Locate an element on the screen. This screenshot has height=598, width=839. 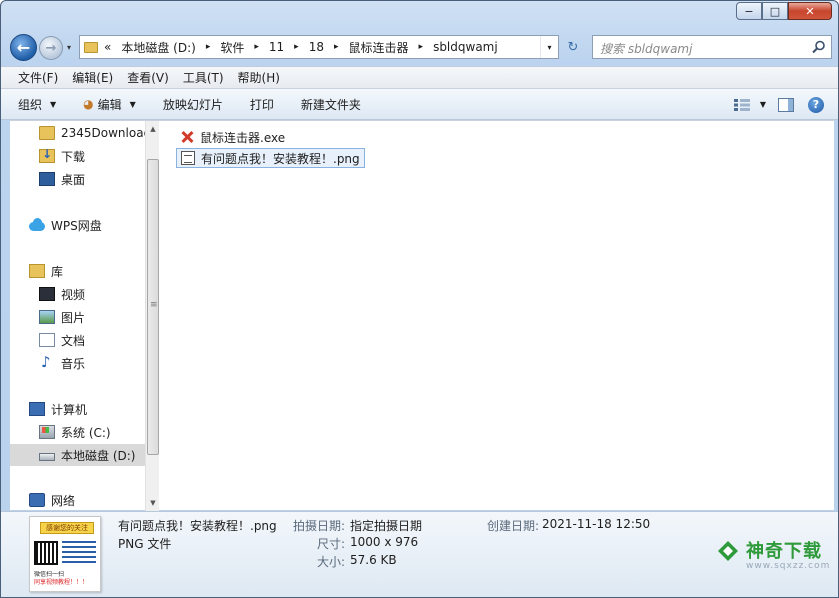
breadcrumb-11: 11 is located at coordinates (276, 47).